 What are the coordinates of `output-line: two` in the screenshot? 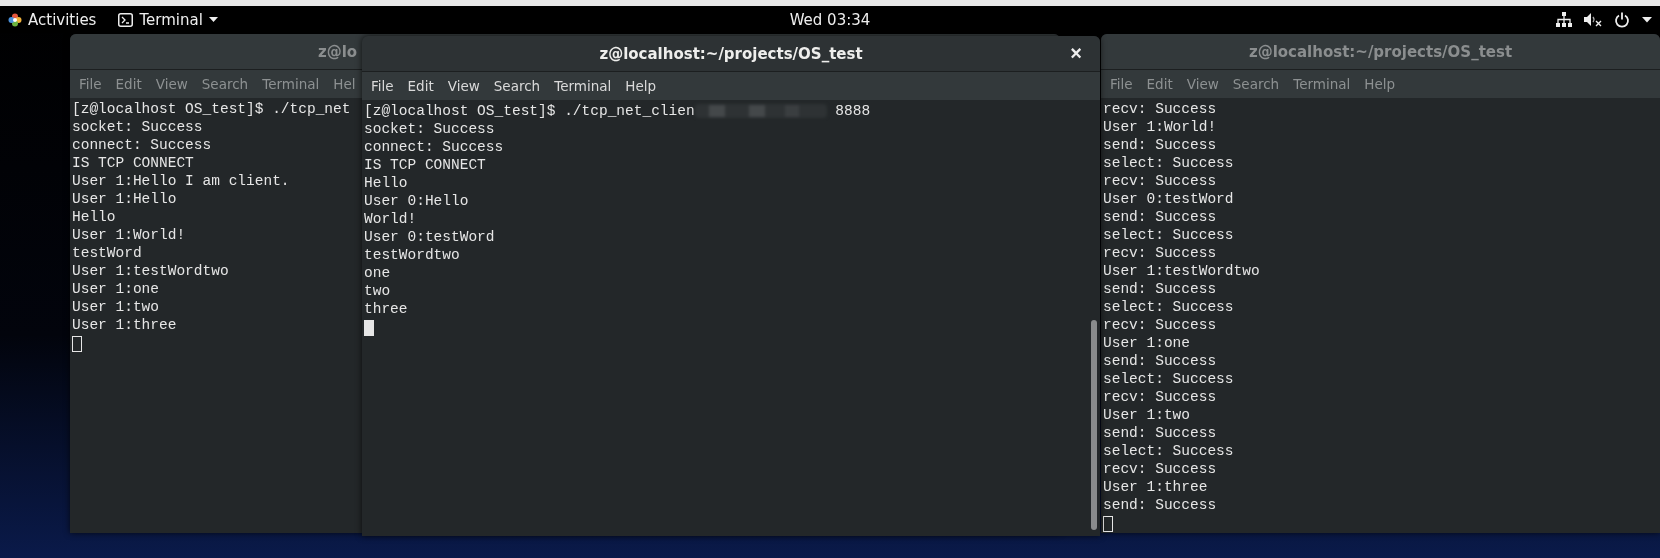 It's located at (377, 291).